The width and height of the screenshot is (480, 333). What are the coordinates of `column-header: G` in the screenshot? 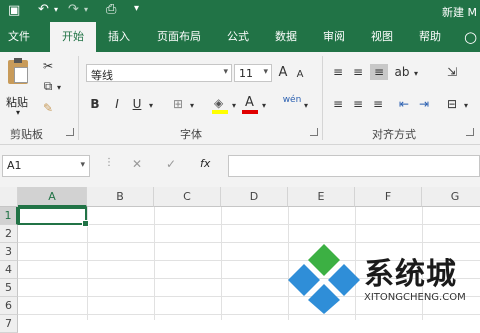 It's located at (451, 197).